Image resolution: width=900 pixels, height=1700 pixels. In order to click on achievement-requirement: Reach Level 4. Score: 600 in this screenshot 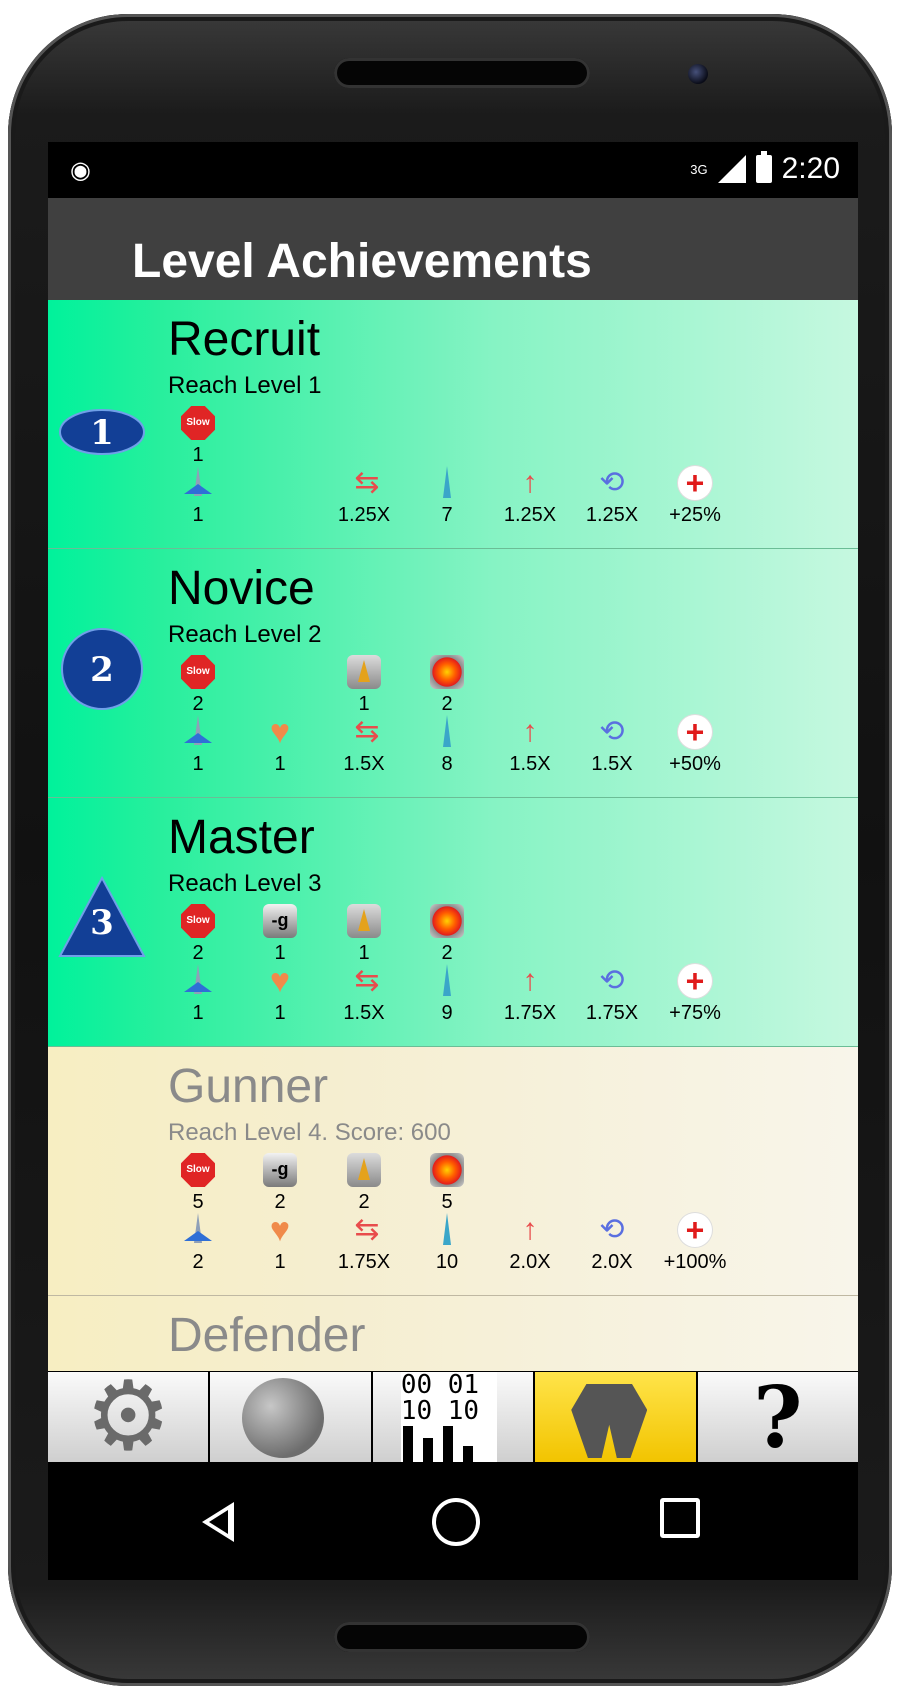, I will do `click(309, 1132)`.